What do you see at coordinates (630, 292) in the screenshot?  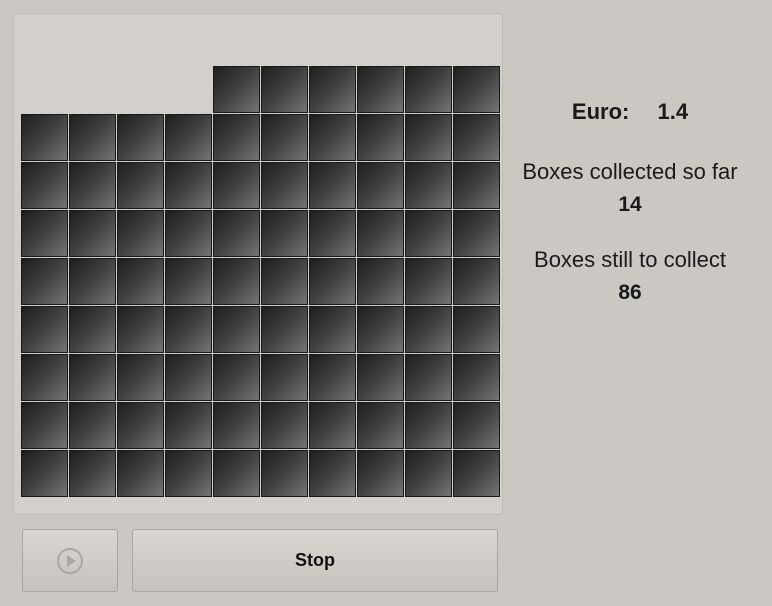 I see `boxes-remaining-value: 86` at bounding box center [630, 292].